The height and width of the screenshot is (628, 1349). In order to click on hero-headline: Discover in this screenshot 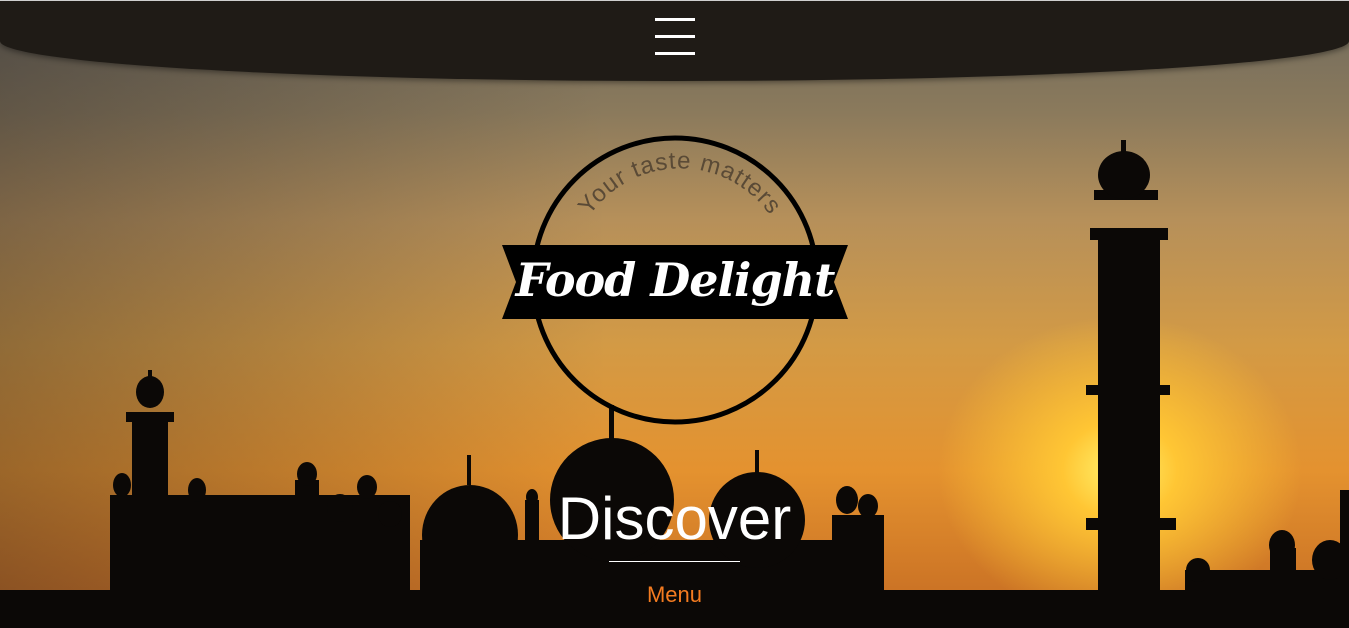, I will do `click(674, 518)`.